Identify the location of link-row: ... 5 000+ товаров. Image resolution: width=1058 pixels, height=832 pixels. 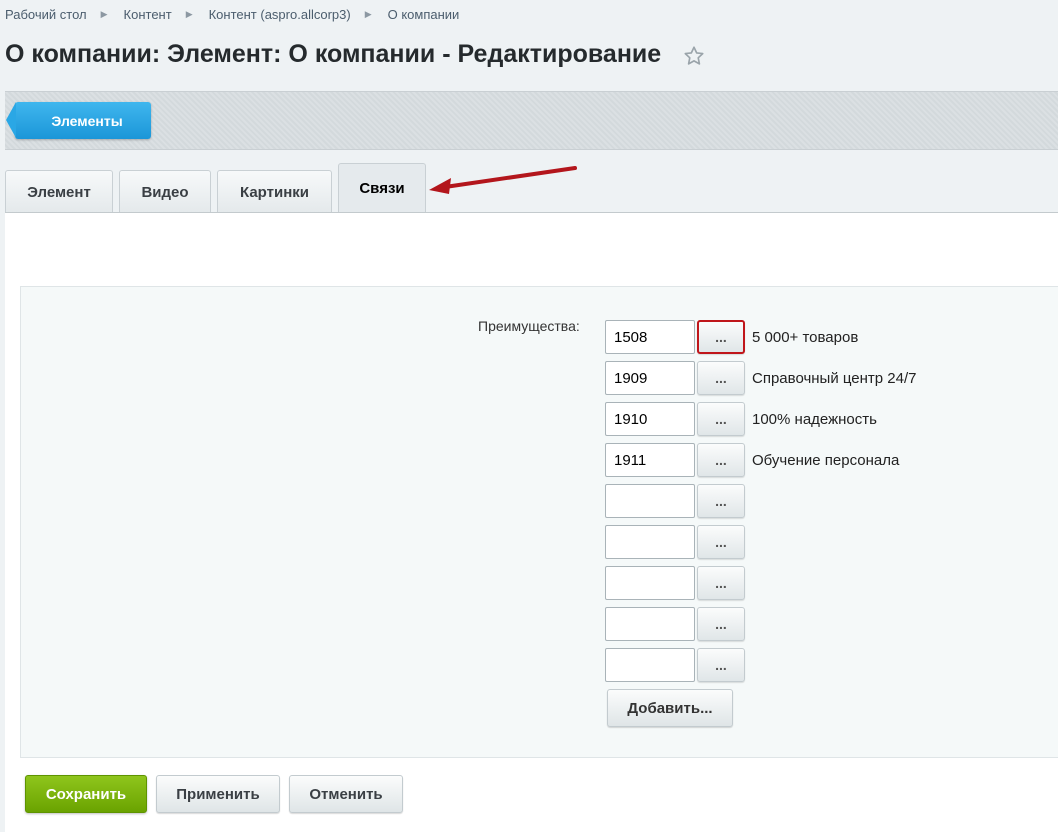
(731, 337).